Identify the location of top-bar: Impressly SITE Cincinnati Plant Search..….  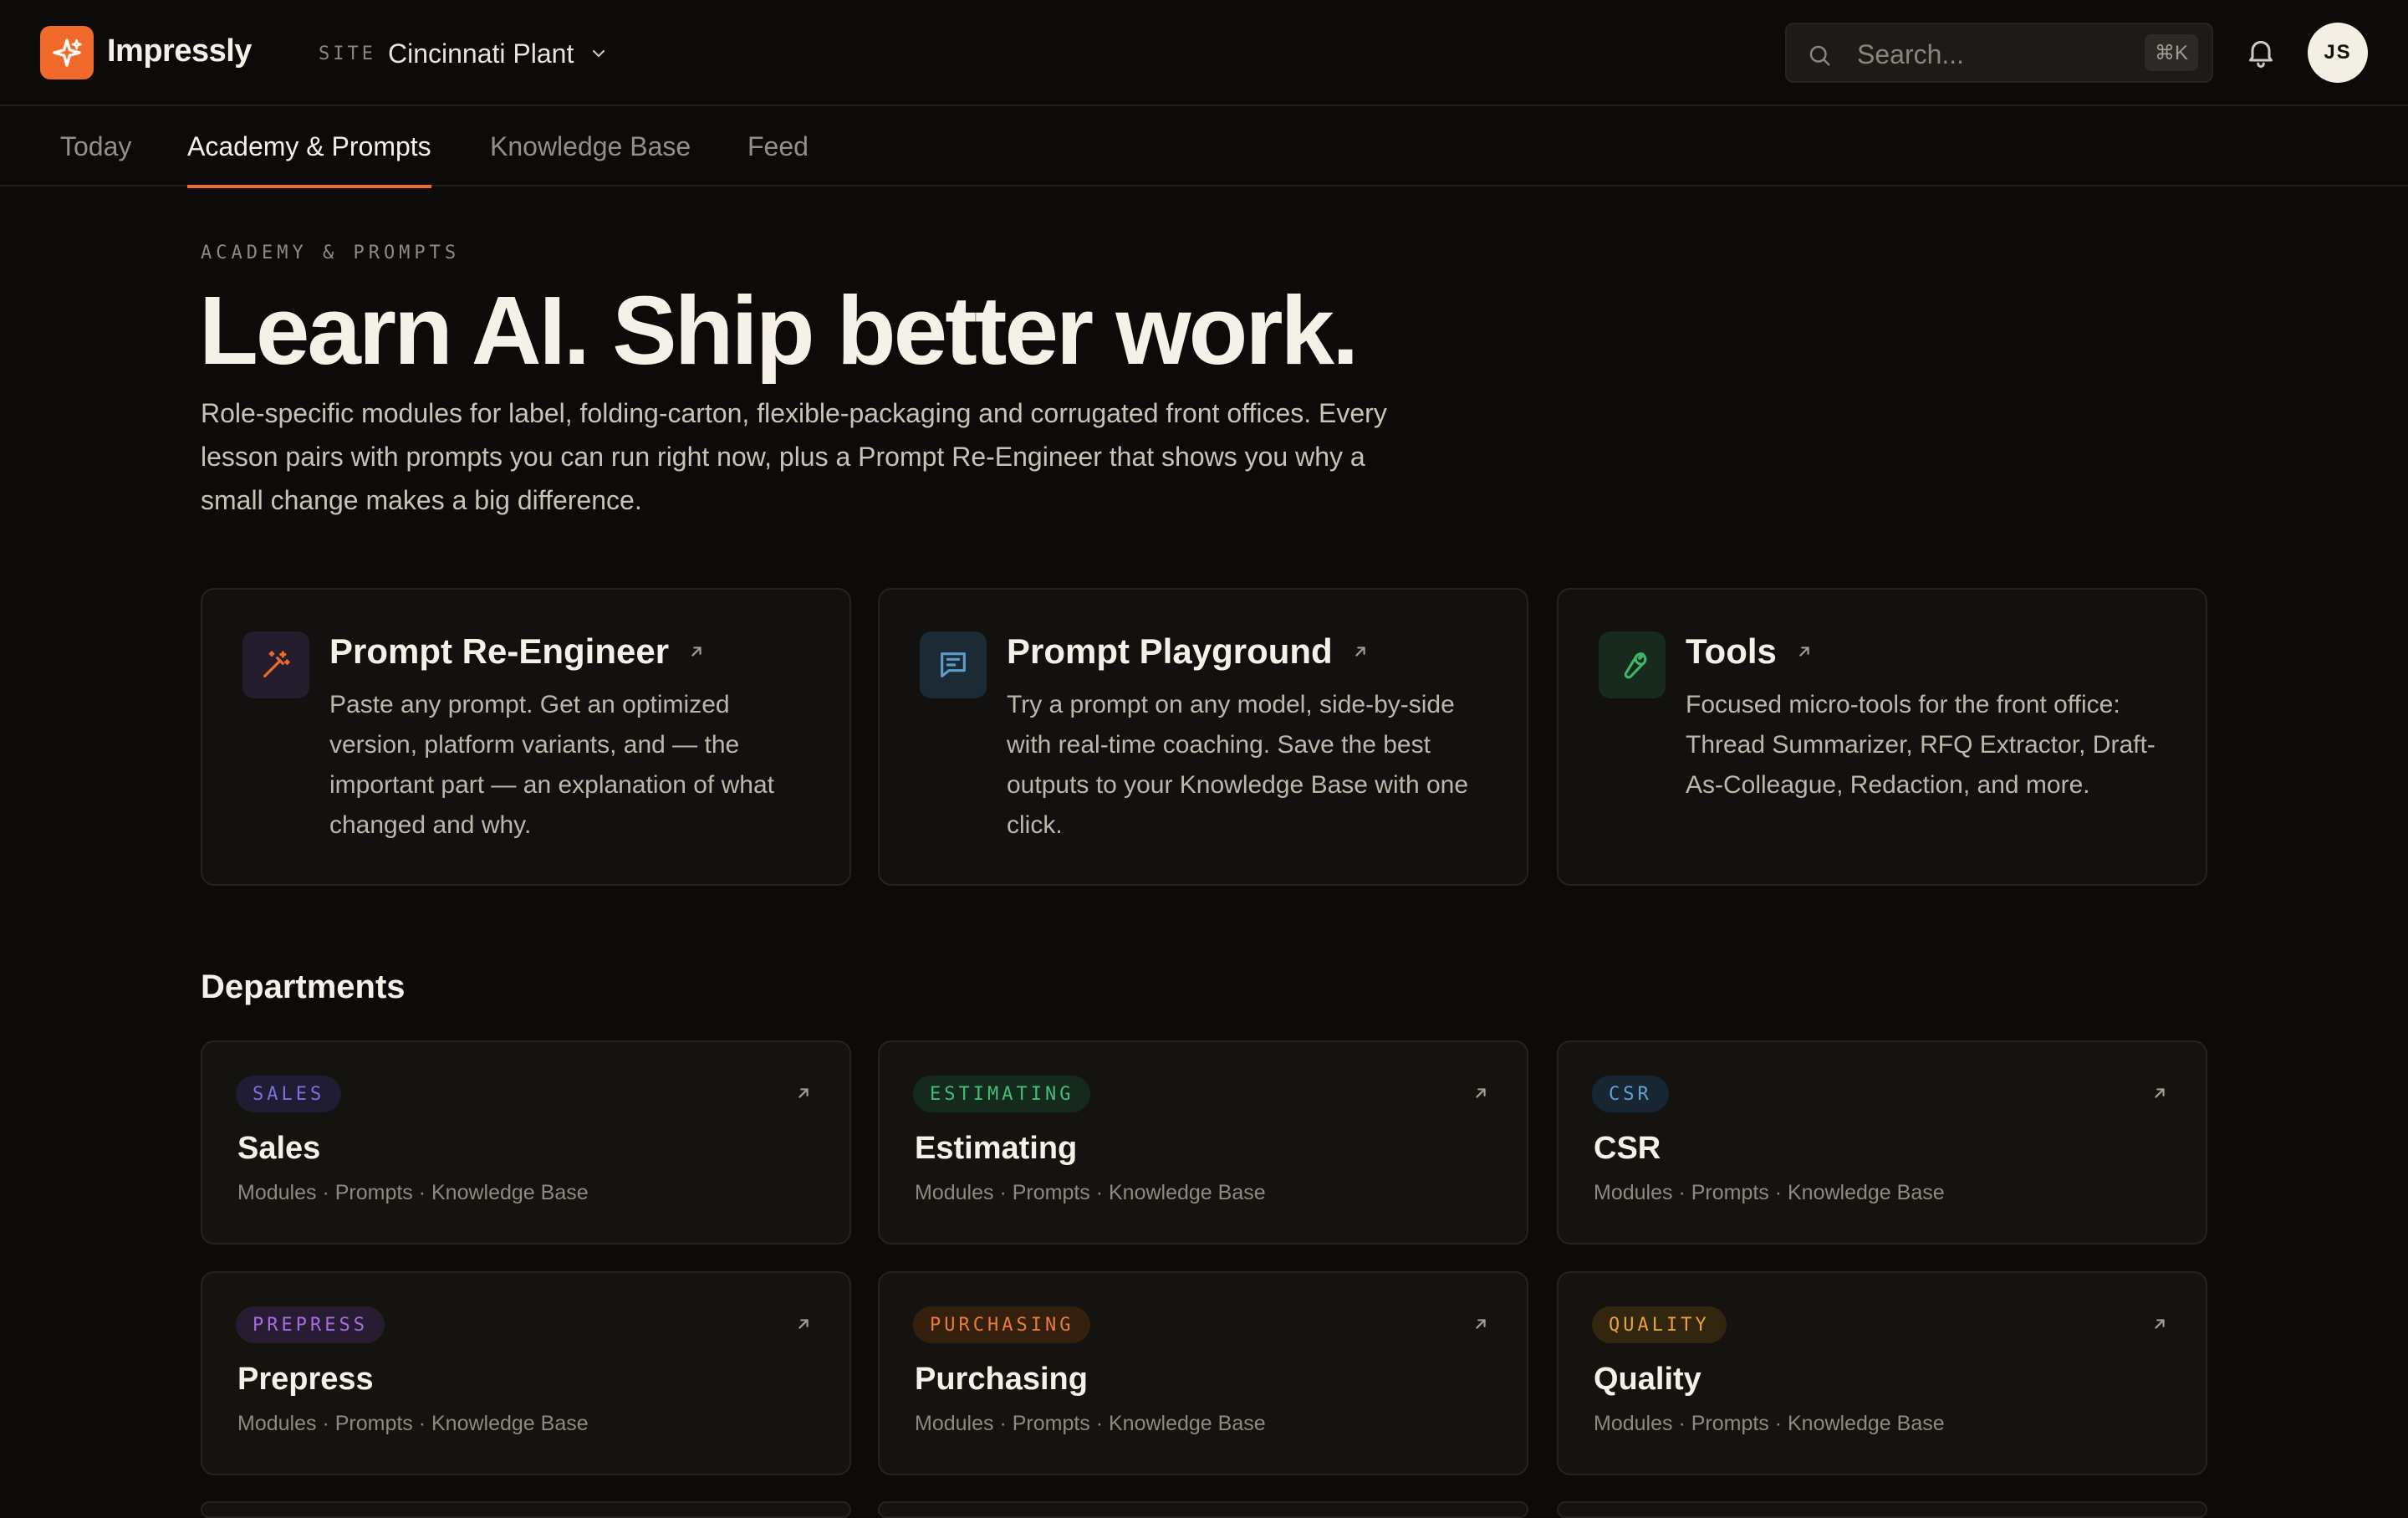
(1204, 53).